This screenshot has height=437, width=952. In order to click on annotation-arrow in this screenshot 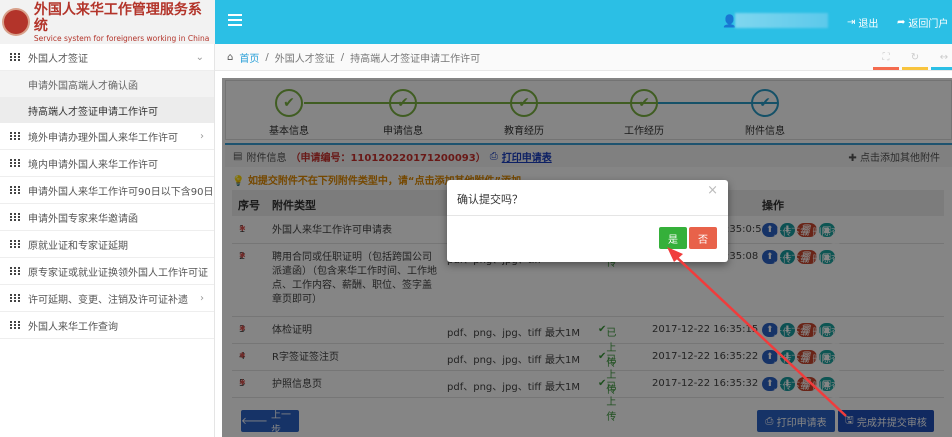, I will do `click(757, 332)`.